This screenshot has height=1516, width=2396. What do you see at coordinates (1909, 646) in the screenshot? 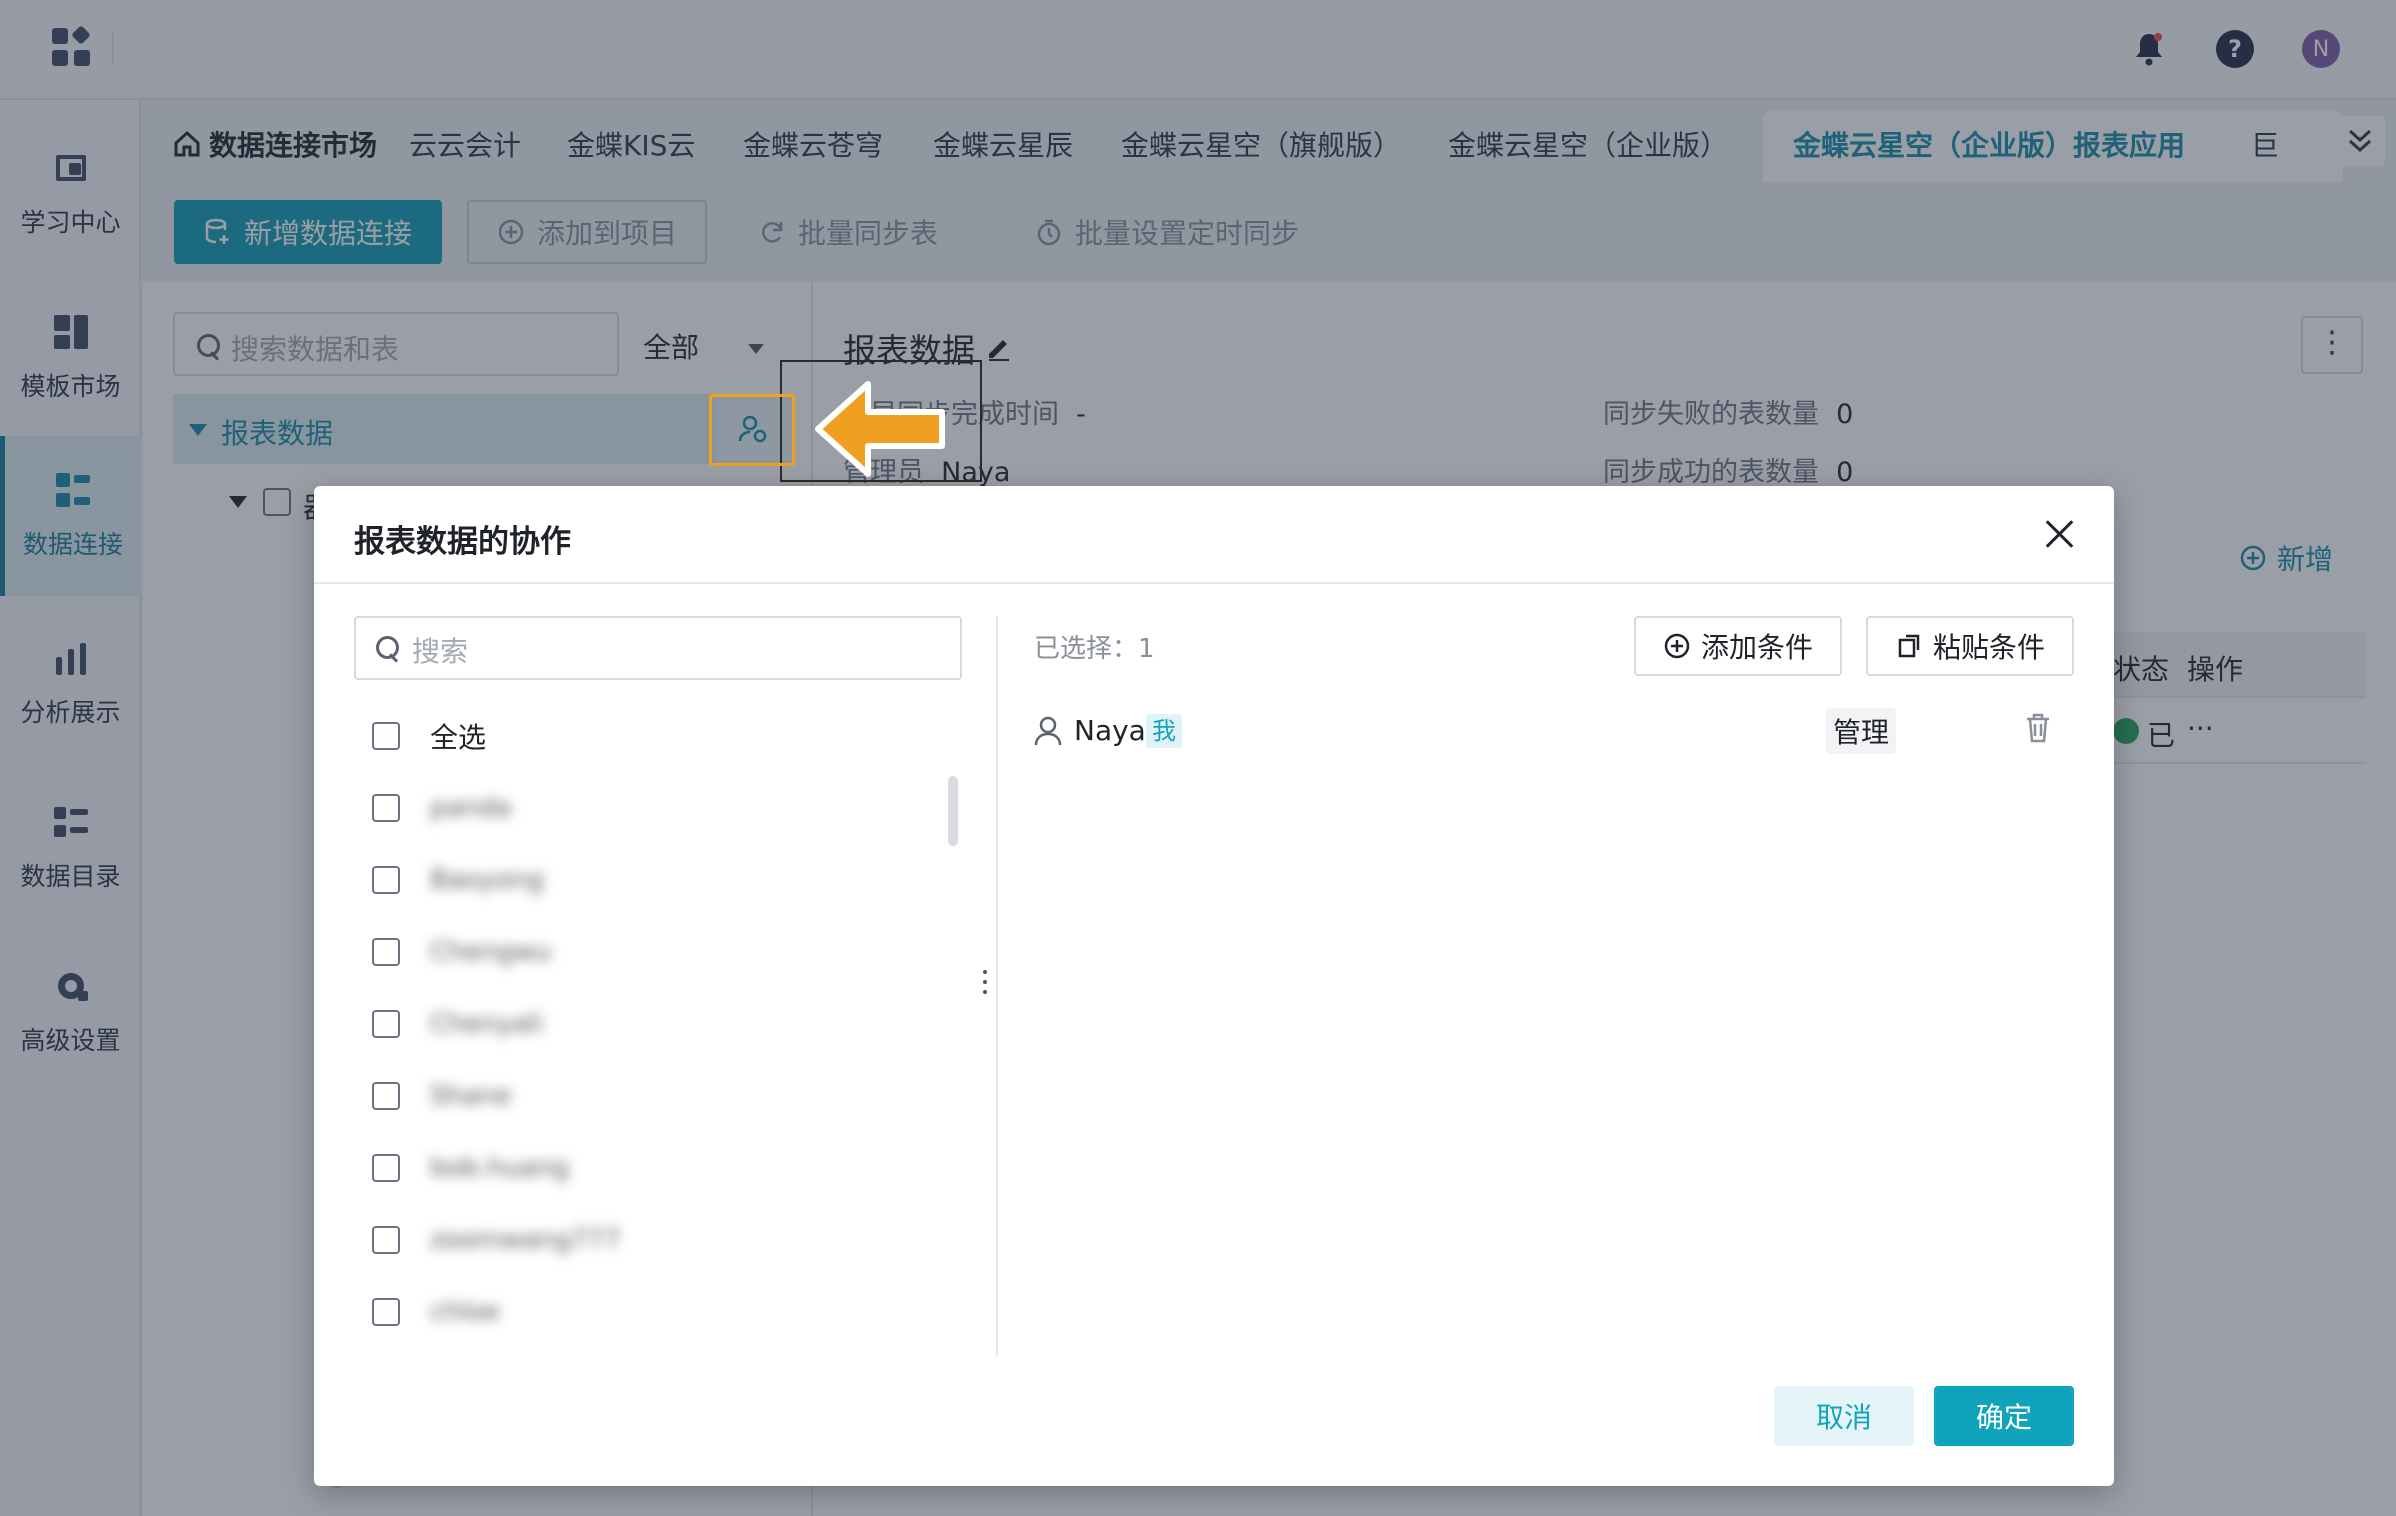
I see `paste-icon` at bounding box center [1909, 646].